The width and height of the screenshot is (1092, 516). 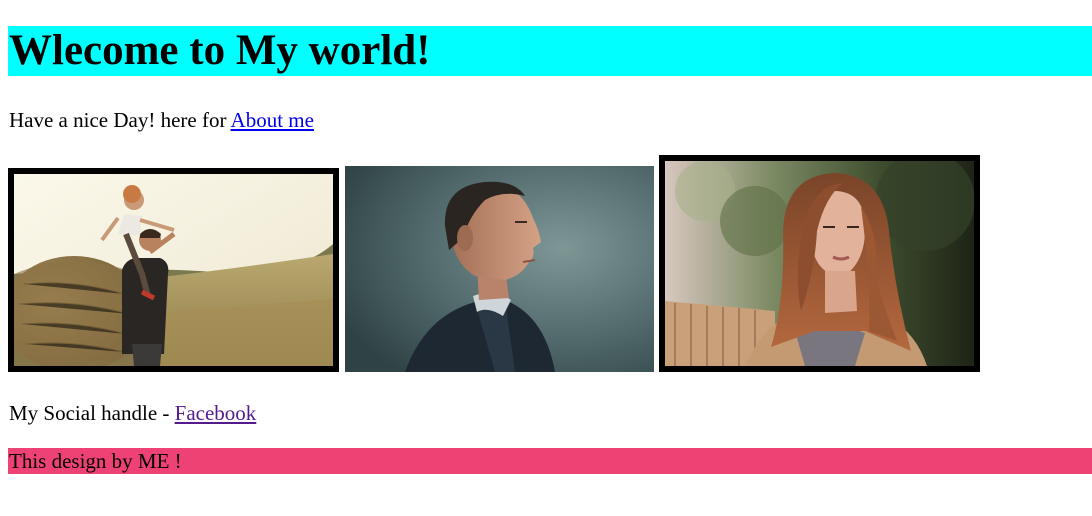 I want to click on woman-portrait-photo, so click(x=819, y=263).